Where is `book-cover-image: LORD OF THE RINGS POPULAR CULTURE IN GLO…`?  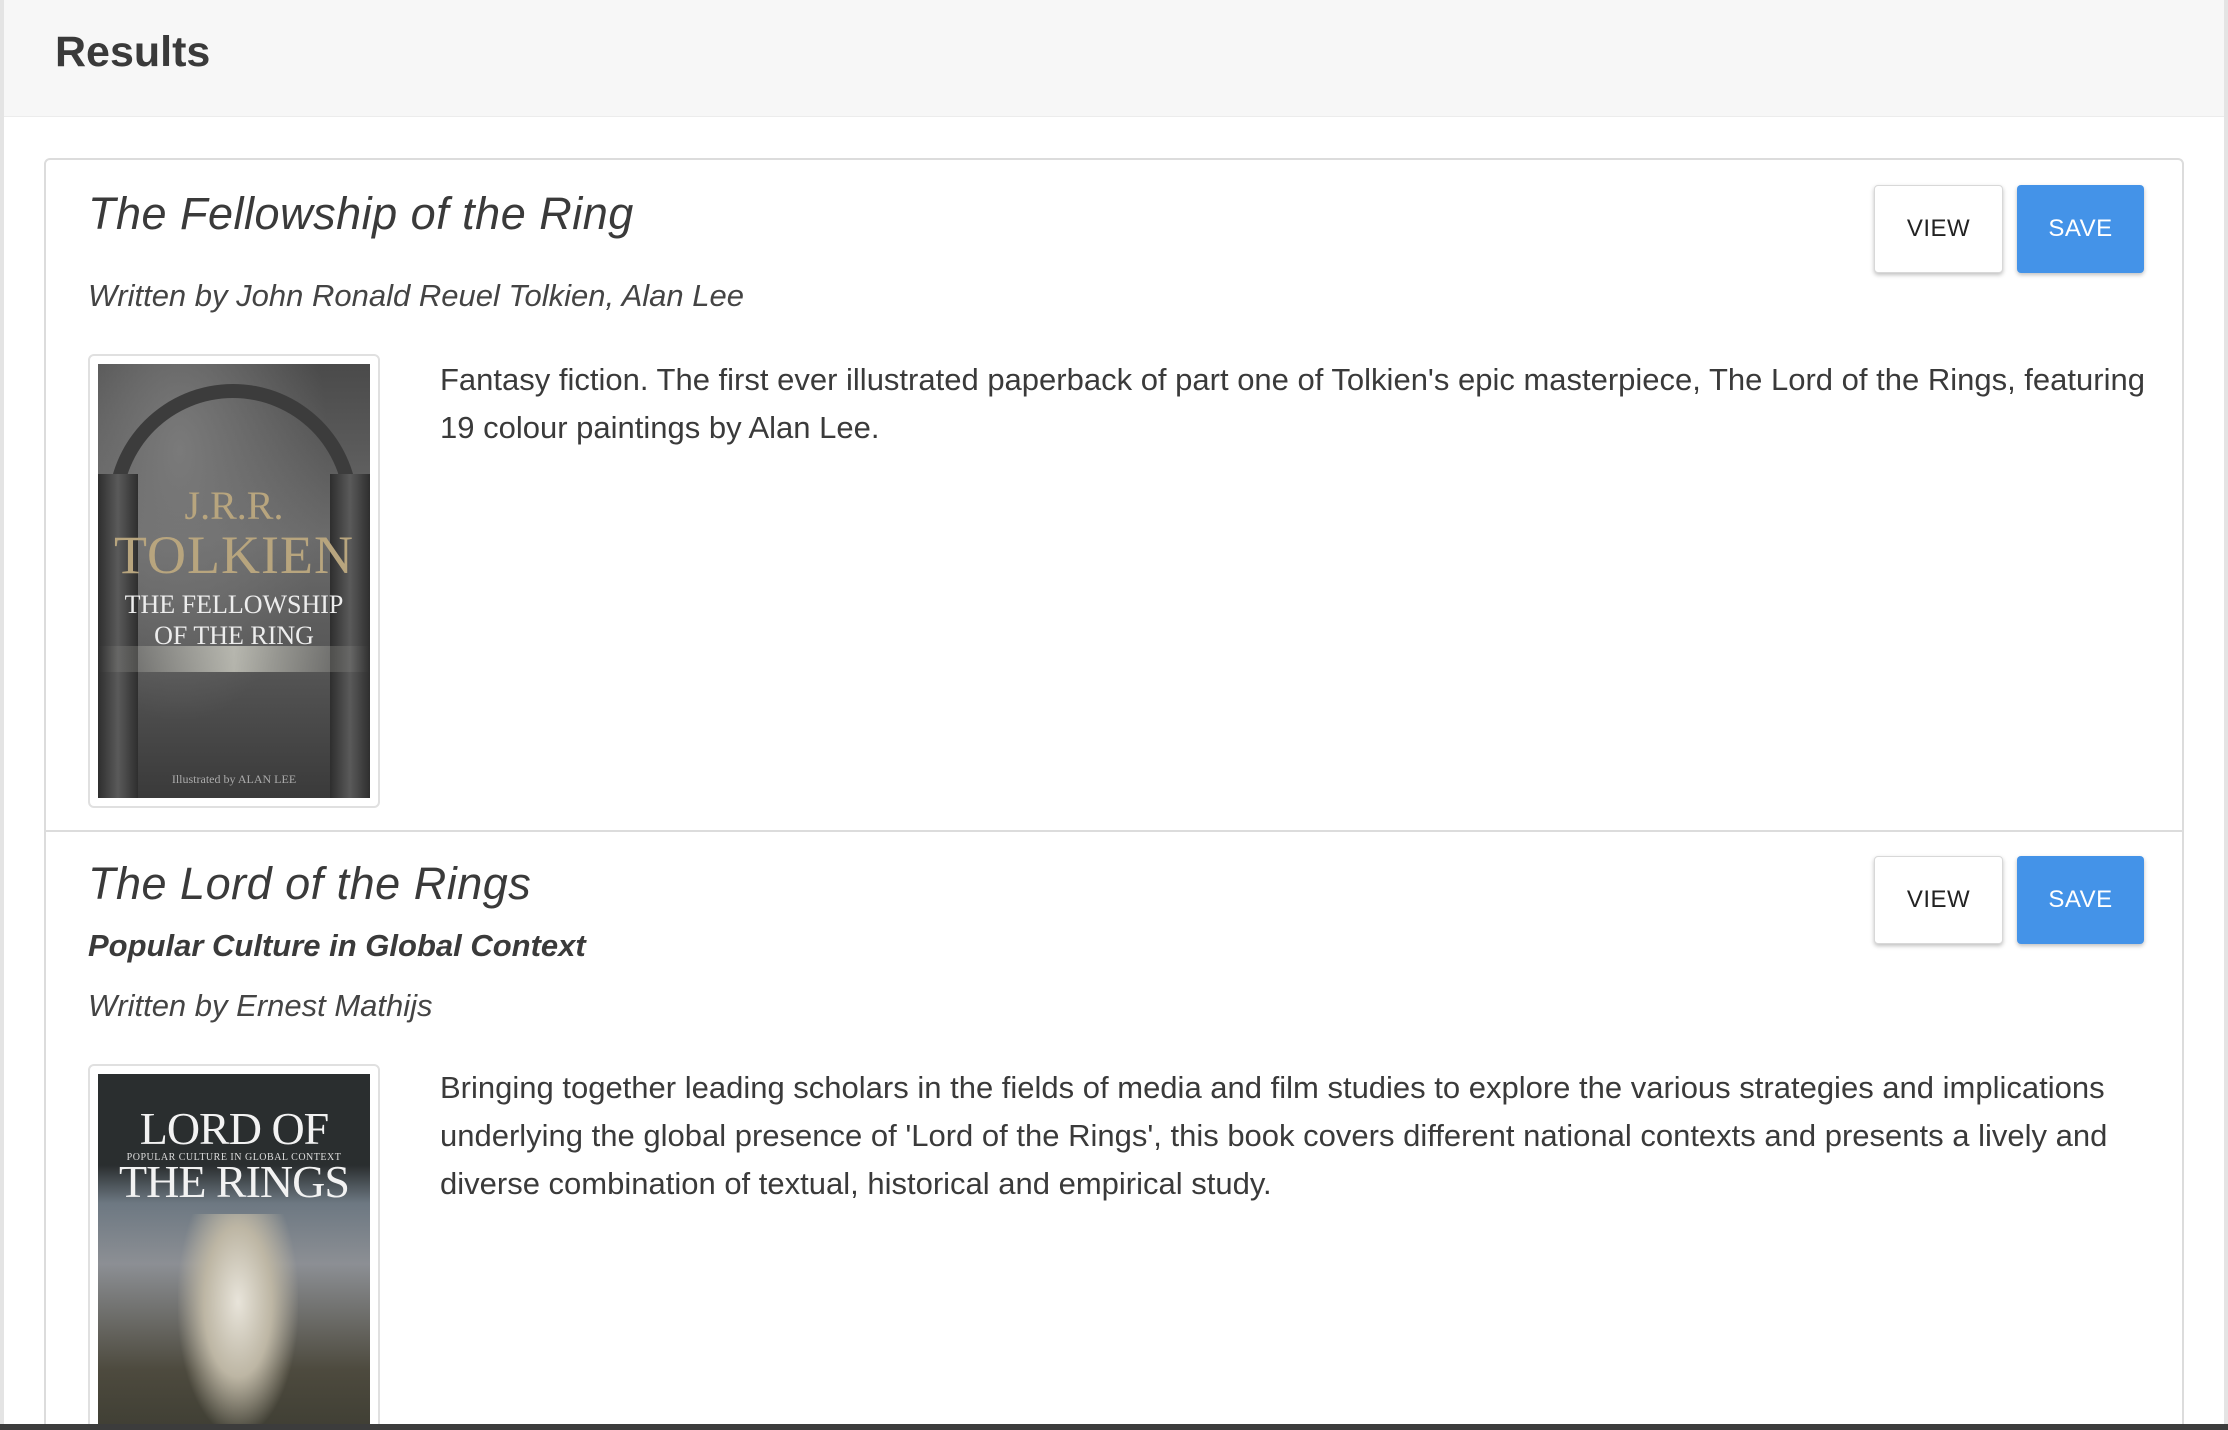 book-cover-image: LORD OF THE RINGS POPULAR CULTURE IN GLO… is located at coordinates (234, 1252).